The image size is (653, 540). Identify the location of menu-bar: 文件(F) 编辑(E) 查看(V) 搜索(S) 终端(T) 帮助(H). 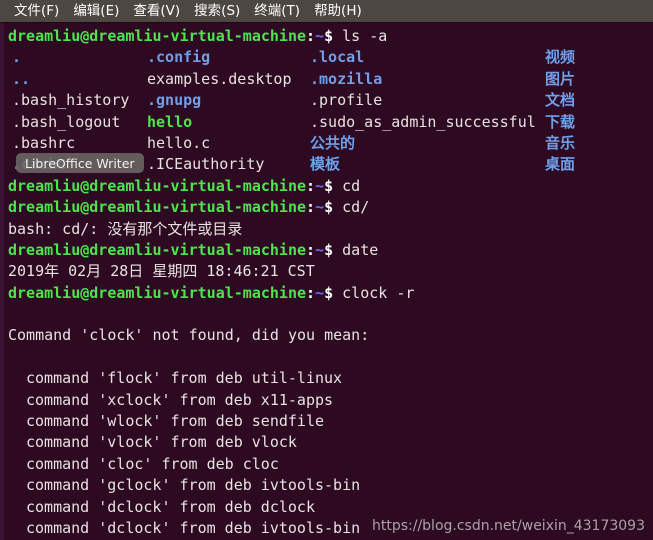
(326, 11).